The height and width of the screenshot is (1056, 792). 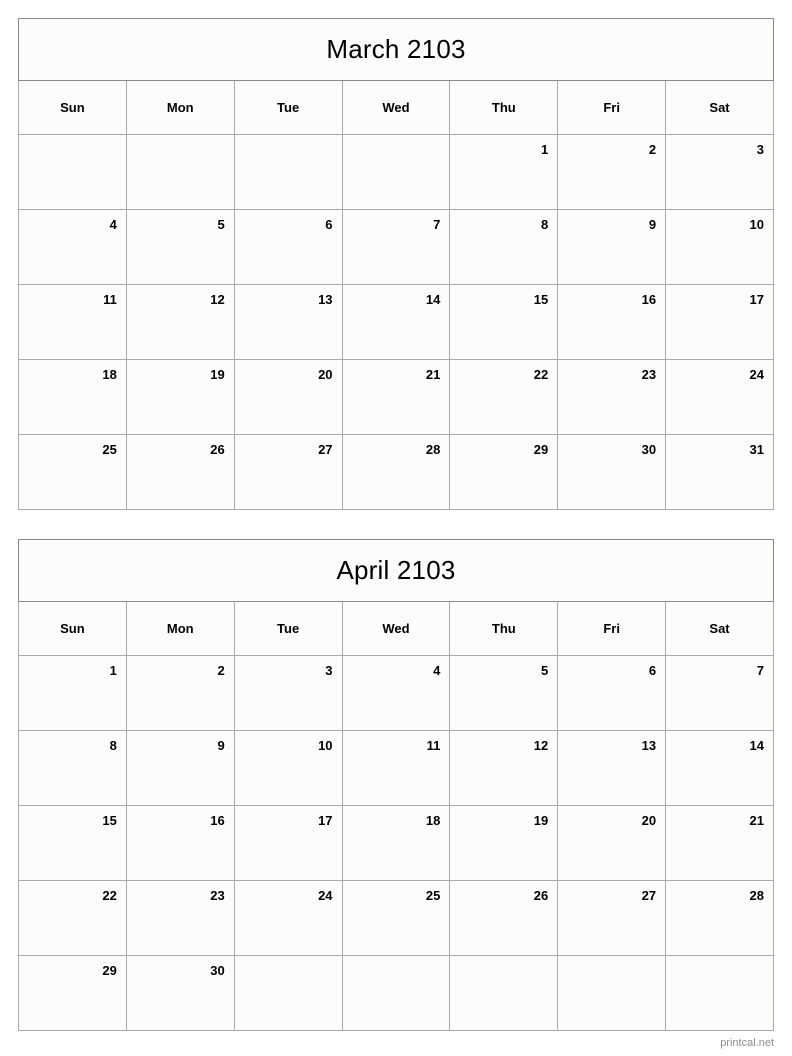 I want to click on calendar-week-row: 18 19 20 21 22 23 24, so click(x=396, y=397).